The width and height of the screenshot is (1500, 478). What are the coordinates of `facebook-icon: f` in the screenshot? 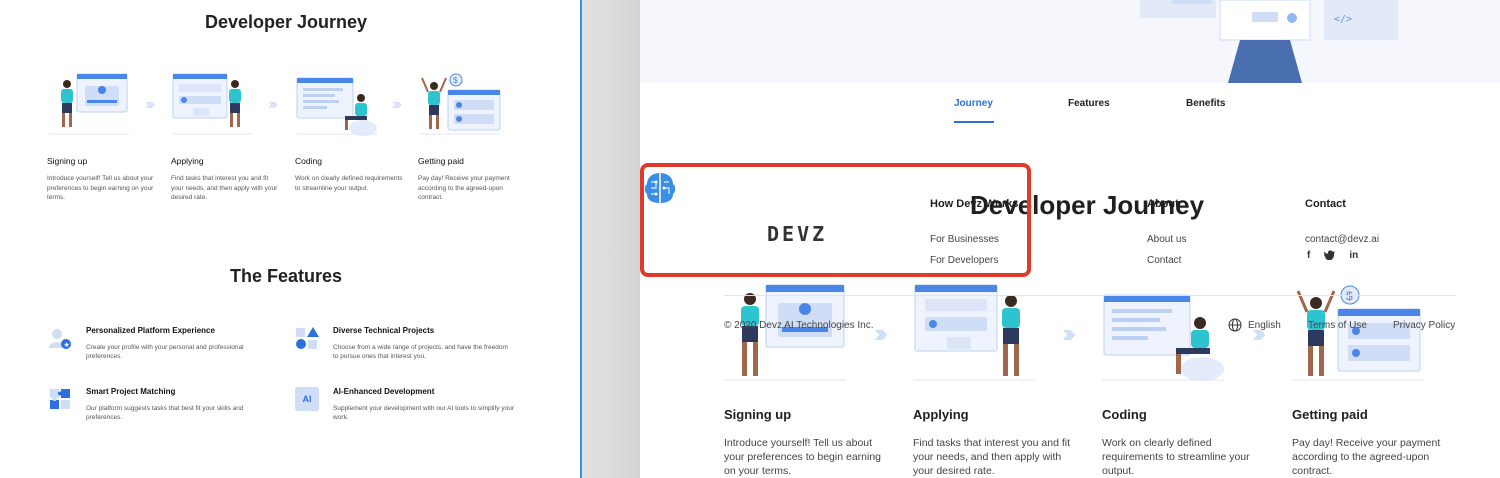 It's located at (1308, 256).